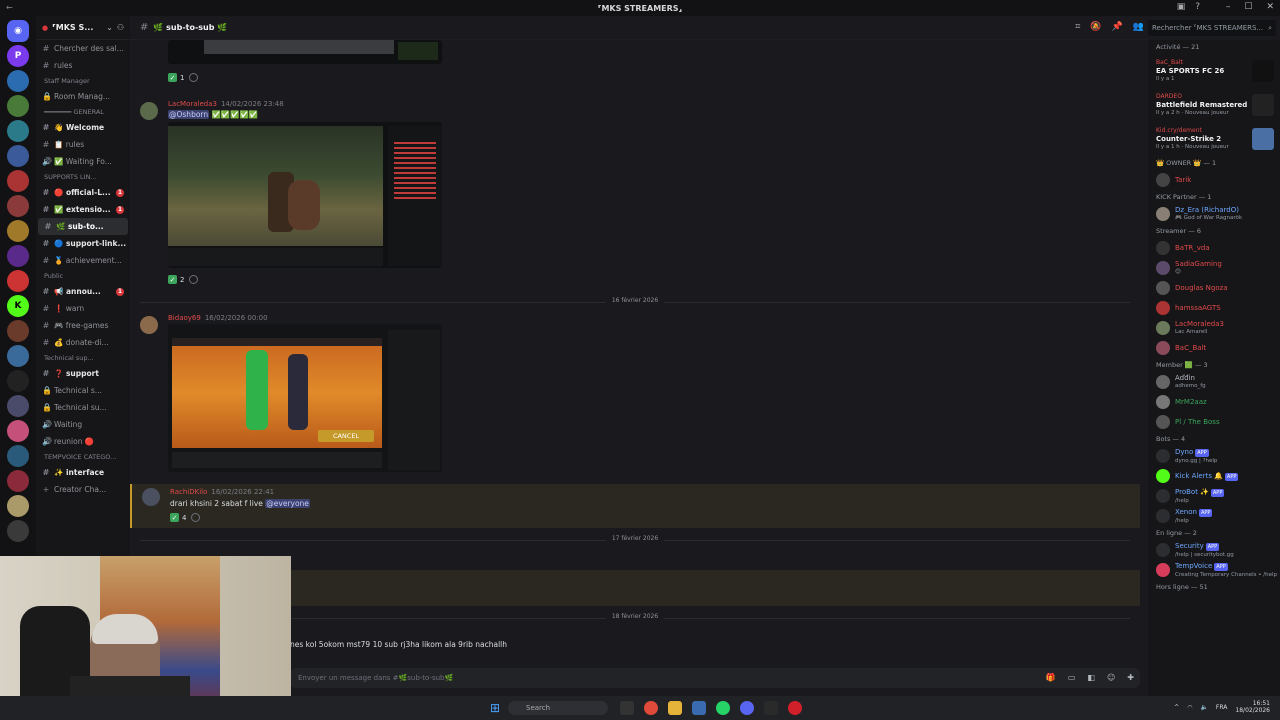 This screenshot has width=1280, height=720. What do you see at coordinates (1214, 288) in the screenshot?
I see `member-item: Douglas Ngoza` at bounding box center [1214, 288].